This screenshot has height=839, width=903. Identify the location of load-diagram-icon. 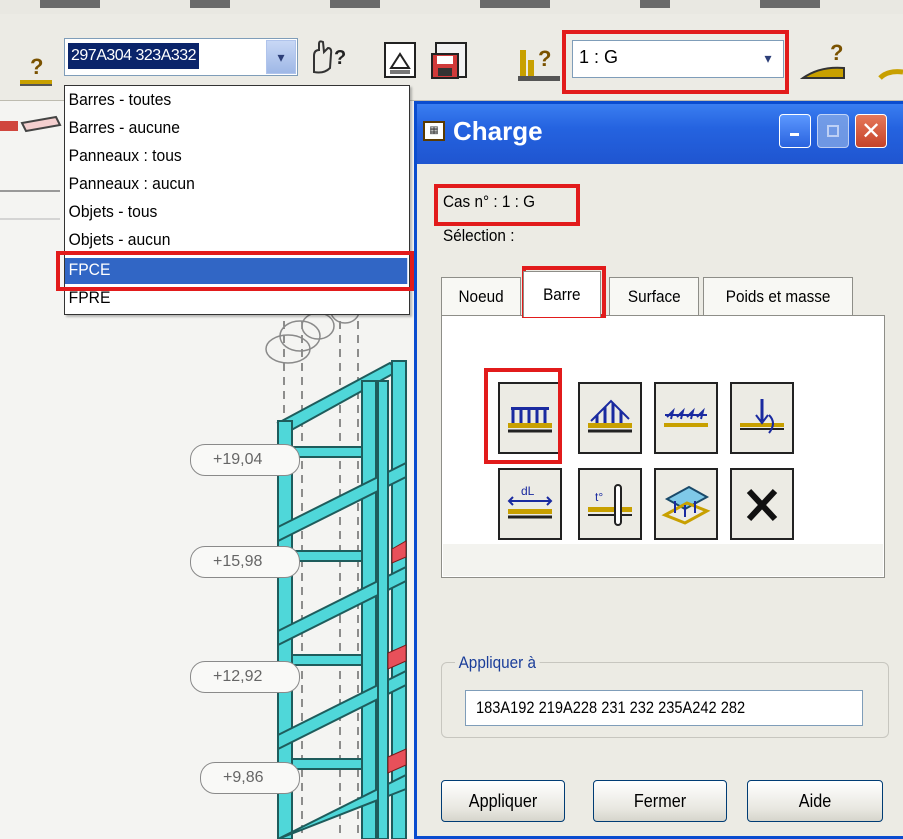
(888, 68).